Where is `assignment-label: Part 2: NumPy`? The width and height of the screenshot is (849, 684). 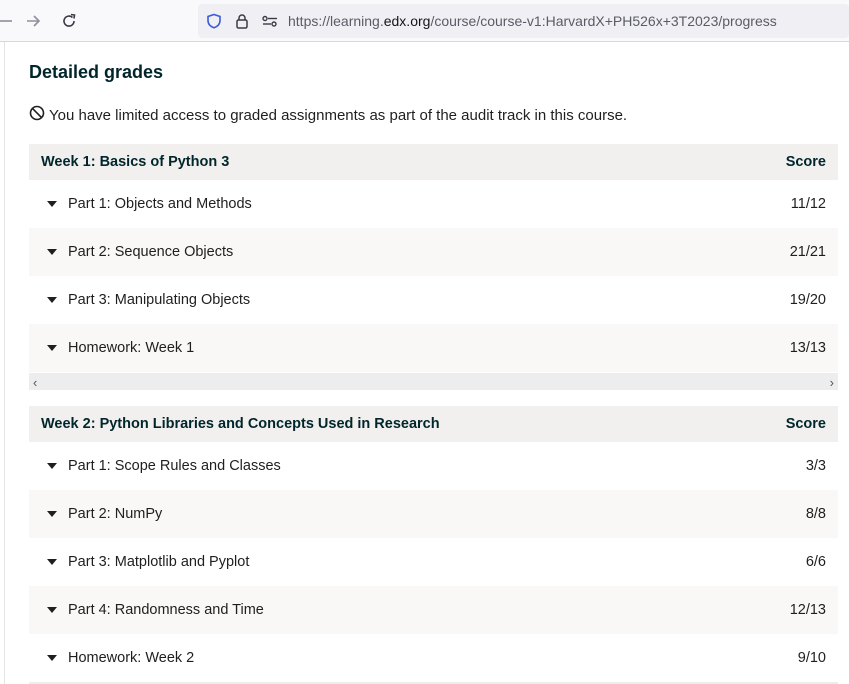 assignment-label: Part 2: NumPy is located at coordinates (115, 514).